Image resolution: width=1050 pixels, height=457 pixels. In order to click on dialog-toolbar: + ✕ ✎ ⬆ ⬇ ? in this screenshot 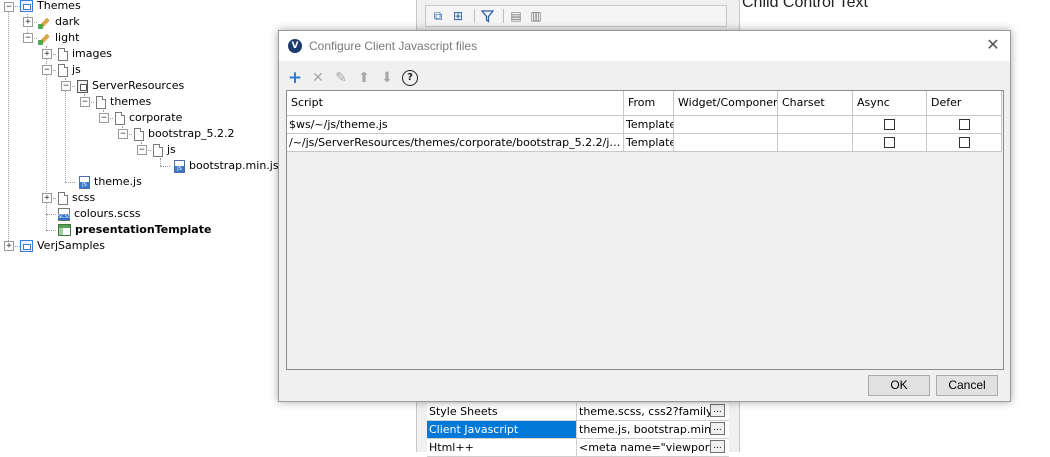, I will do `click(356, 78)`.